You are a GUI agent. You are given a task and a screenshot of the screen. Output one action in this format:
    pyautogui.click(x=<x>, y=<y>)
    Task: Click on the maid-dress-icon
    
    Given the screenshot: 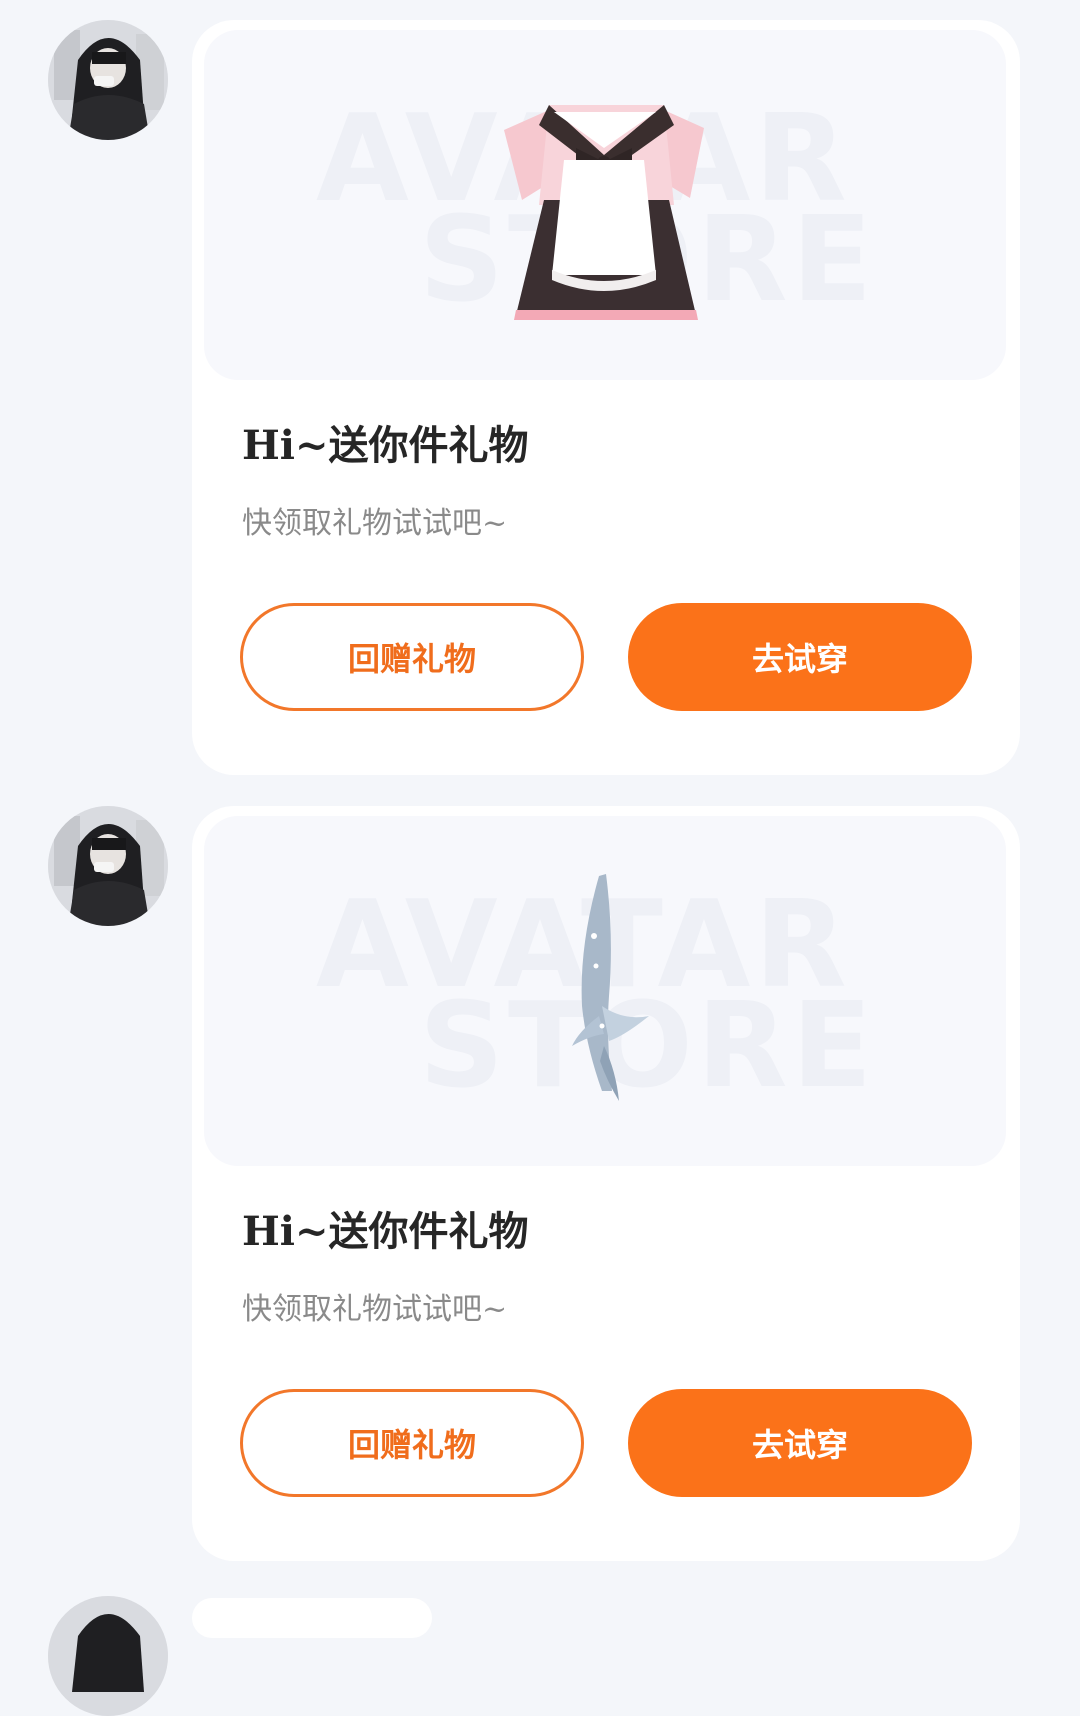 What is the action you would take?
    pyautogui.click(x=604, y=212)
    